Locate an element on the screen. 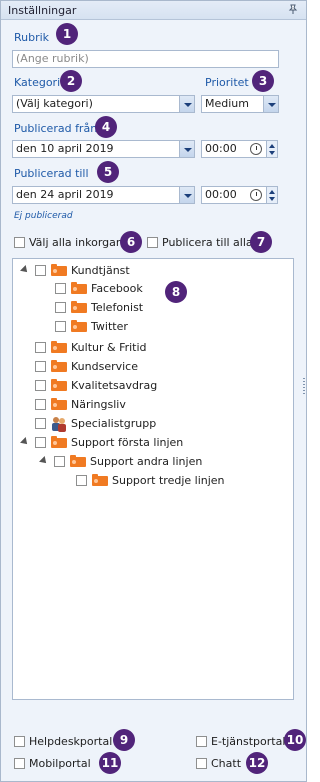  publish-status: Ej publicerad is located at coordinates (43, 216).